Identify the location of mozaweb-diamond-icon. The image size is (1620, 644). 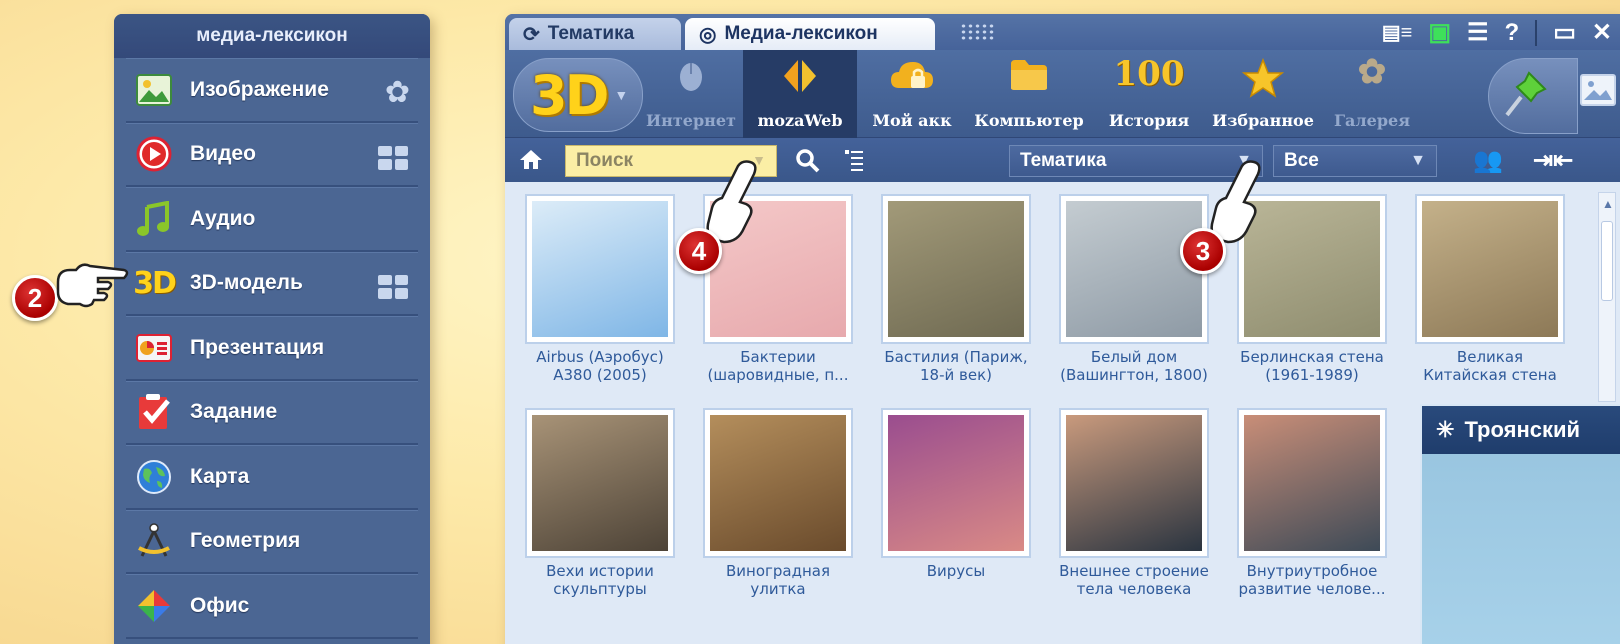
(800, 76).